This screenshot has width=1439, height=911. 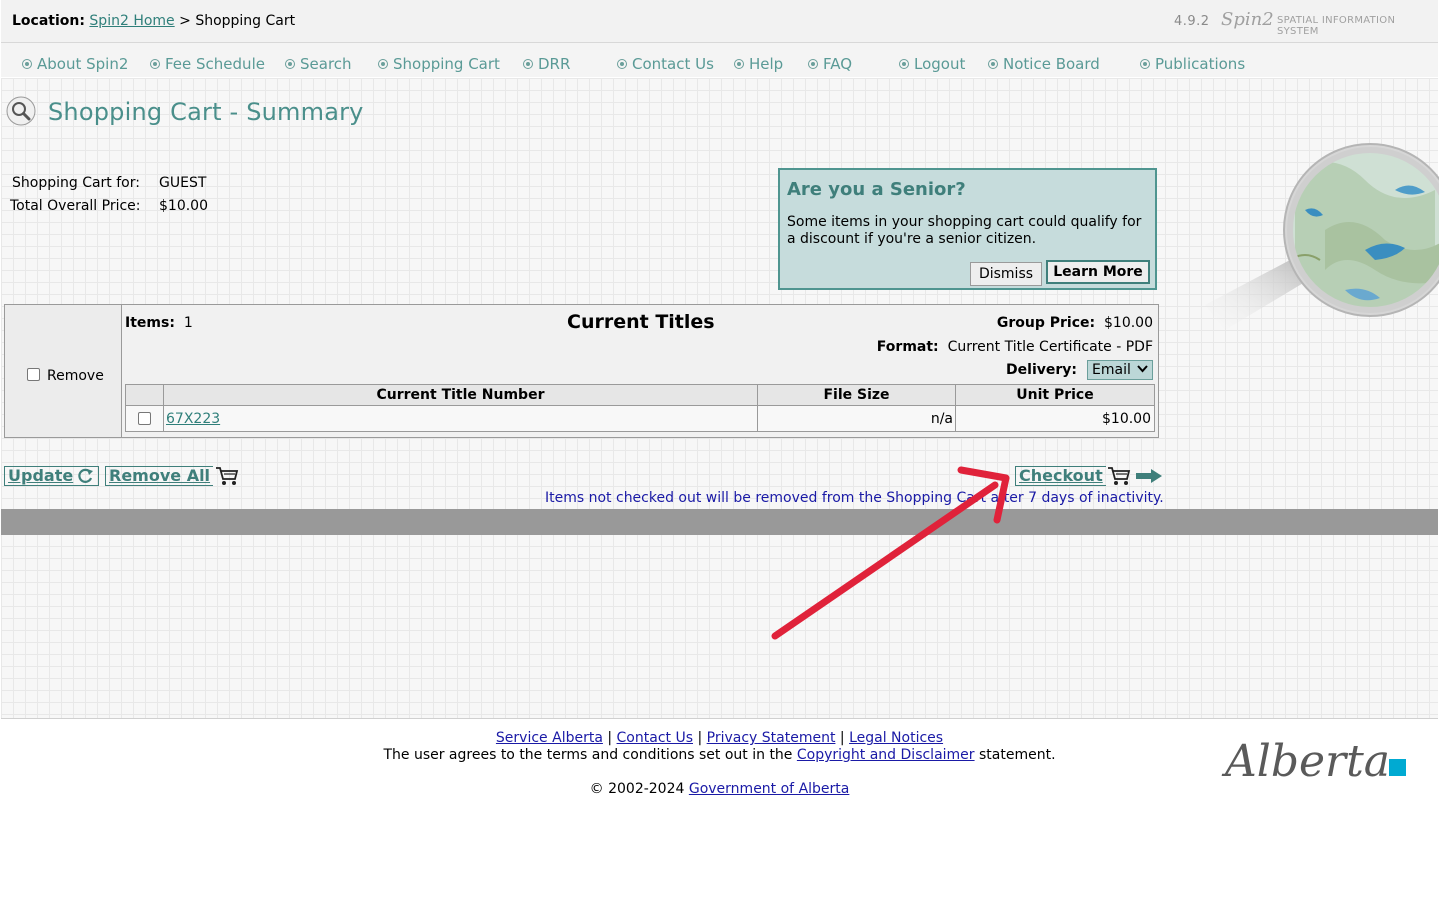 What do you see at coordinates (1006, 274) in the screenshot?
I see `dismiss-button: Dismiss` at bounding box center [1006, 274].